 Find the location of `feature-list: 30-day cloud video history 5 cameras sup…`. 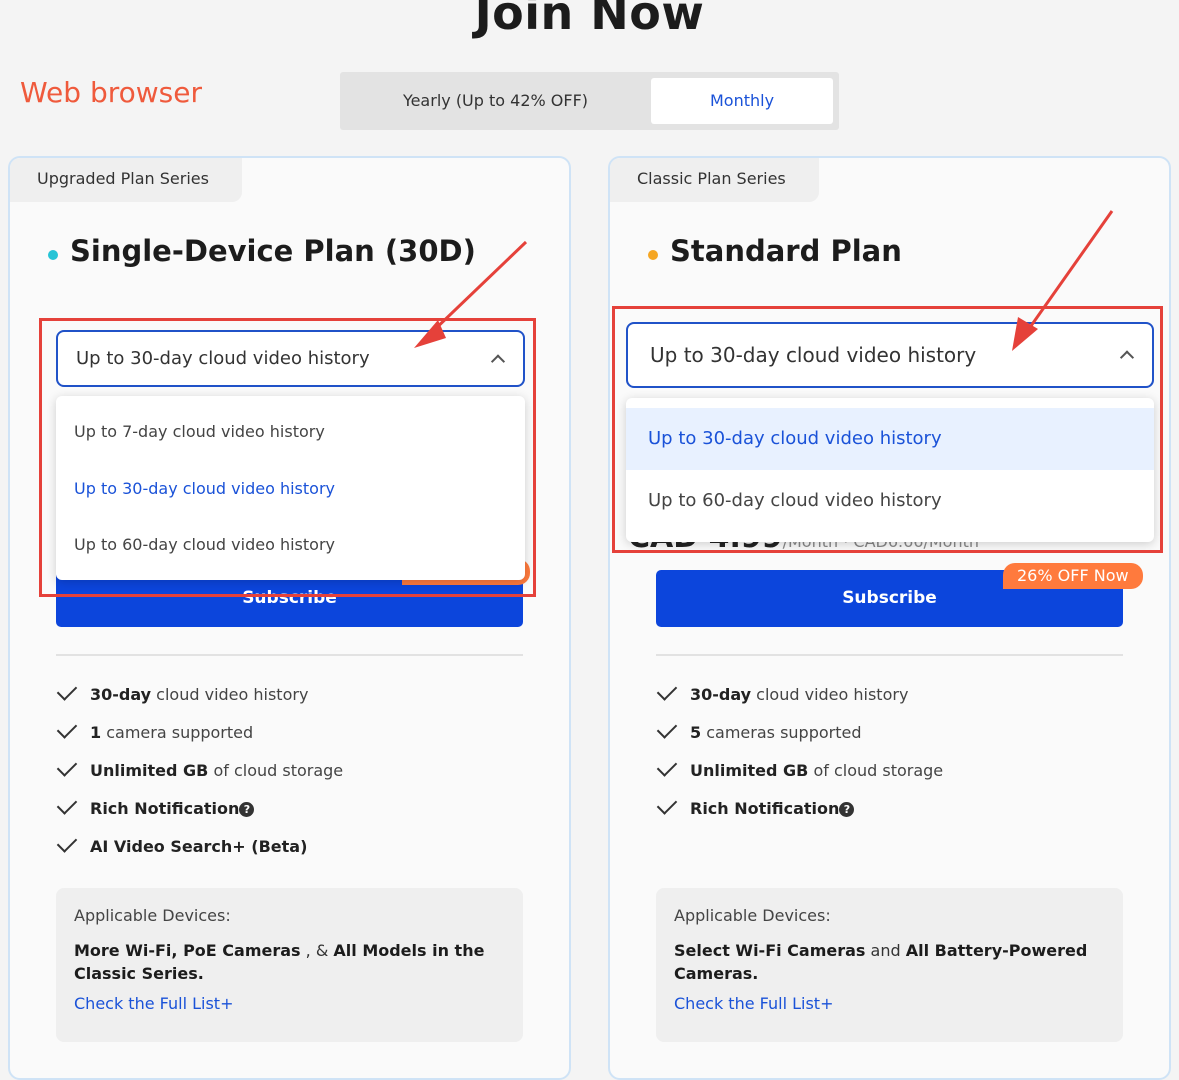

feature-list: 30-day cloud video history 5 cameras sup… is located at coordinates (799, 757).